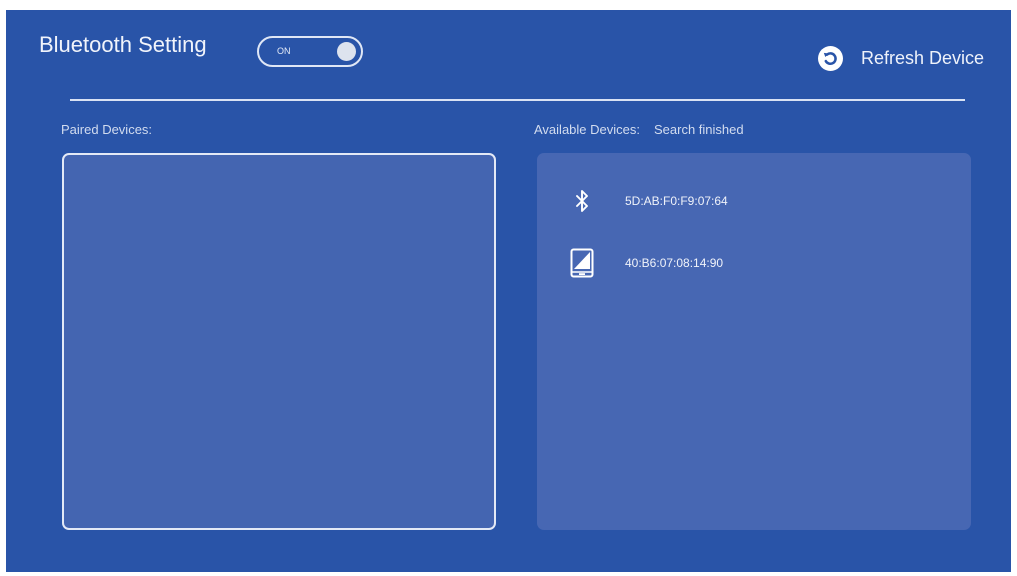 This screenshot has width=1017, height=576. I want to click on page-title: Bluetooth Setting, so click(123, 44).